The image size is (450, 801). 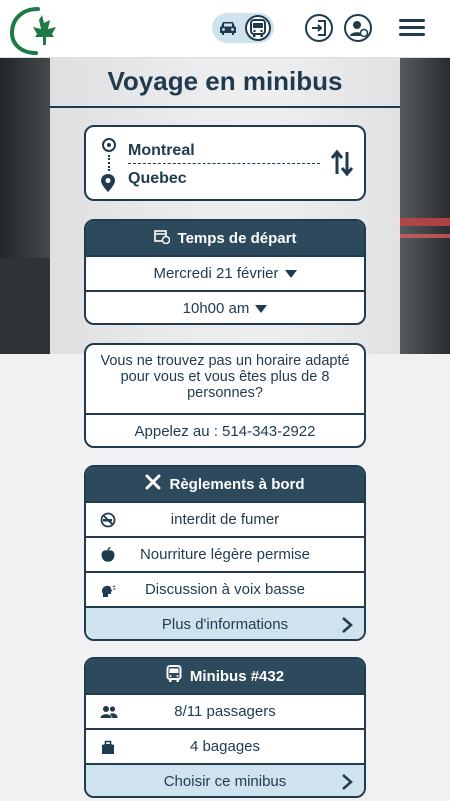 I want to click on departure-date-value: Mercredi 21 février, so click(x=216, y=273).